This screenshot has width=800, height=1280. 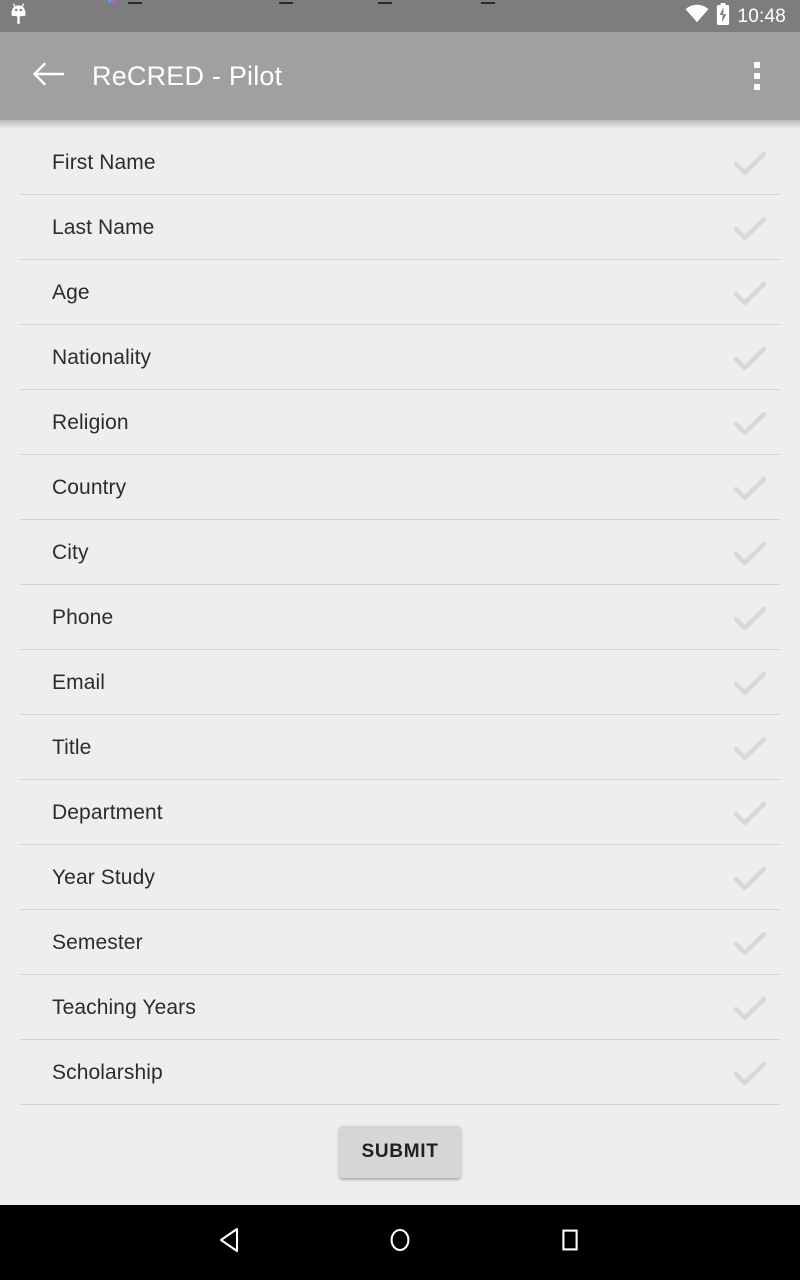 I want to click on list-item-label: Email, so click(x=79, y=682).